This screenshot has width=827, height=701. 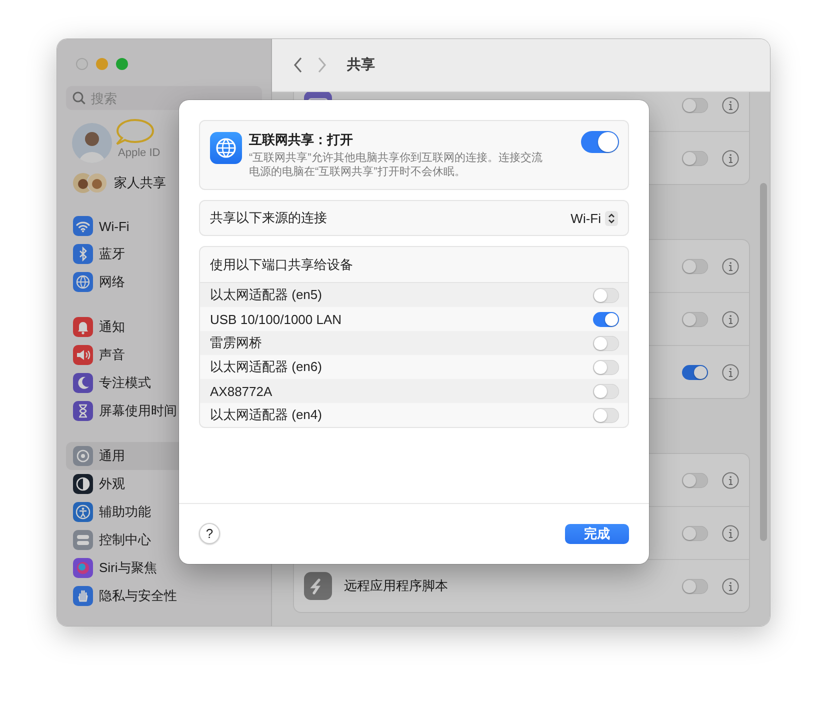 I want to click on port-label: USB 10/100/1000 LAN, so click(x=276, y=319).